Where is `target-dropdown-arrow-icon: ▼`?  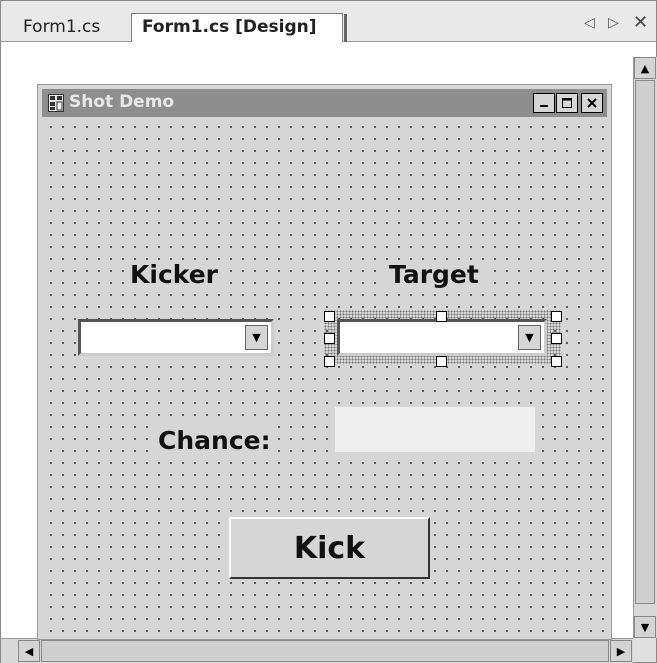
target-dropdown-arrow-icon: ▼ is located at coordinates (529, 337).